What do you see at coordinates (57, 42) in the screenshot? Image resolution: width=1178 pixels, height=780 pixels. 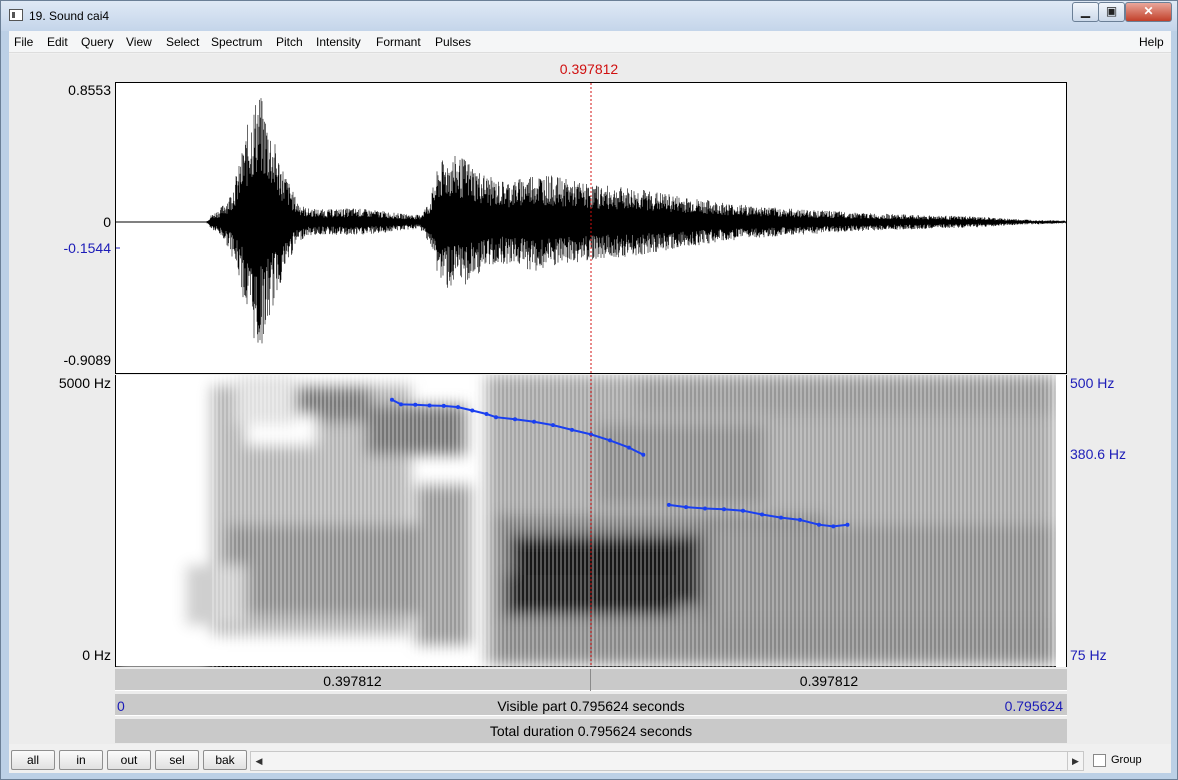 I see `menu-edit: Edit` at bounding box center [57, 42].